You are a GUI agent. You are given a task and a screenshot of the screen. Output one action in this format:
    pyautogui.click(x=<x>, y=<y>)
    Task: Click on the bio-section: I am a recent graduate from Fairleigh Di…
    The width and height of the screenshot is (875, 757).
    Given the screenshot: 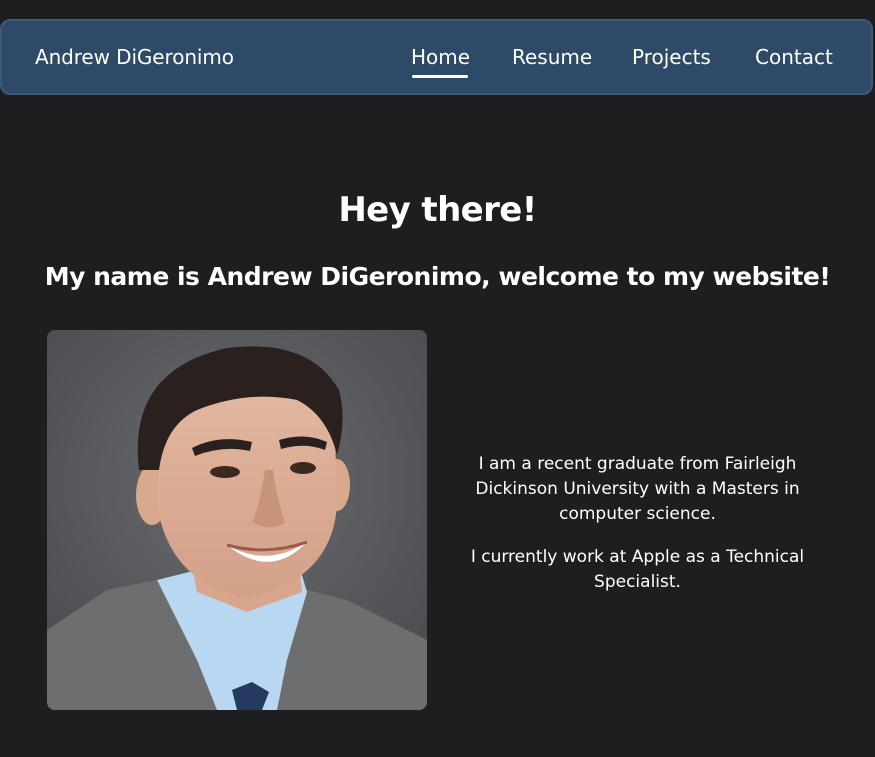 What is the action you would take?
    pyautogui.click(x=637, y=532)
    